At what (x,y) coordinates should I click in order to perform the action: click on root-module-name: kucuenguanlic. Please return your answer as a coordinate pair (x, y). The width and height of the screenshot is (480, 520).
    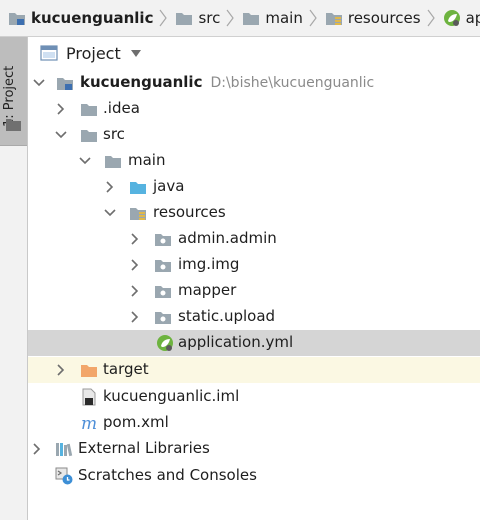
    Looking at the image, I should click on (141, 82).